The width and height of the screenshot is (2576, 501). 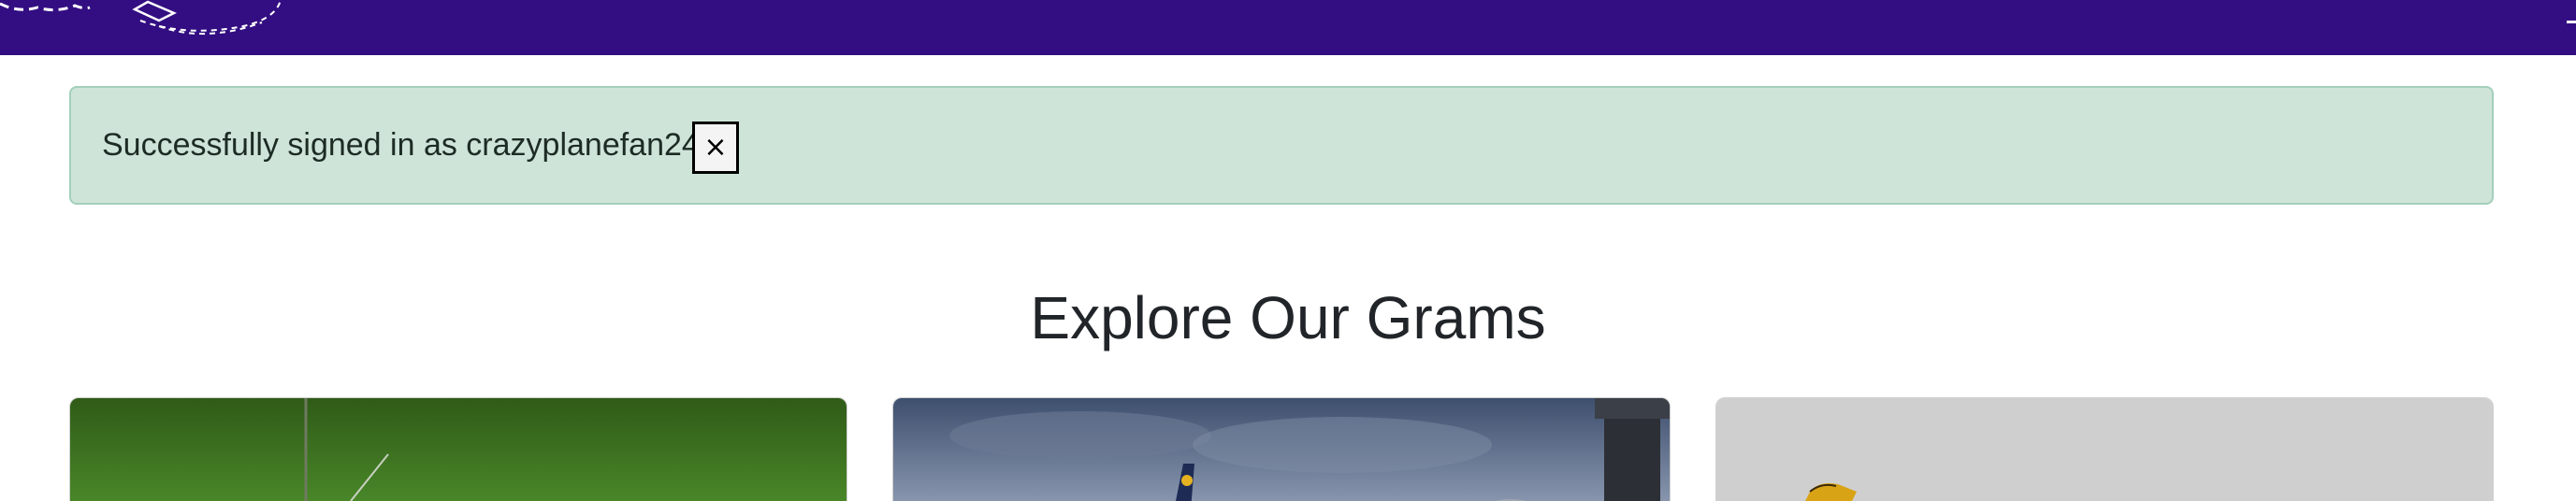 What do you see at coordinates (149, 18) in the screenshot?
I see `airplane-logo-icon` at bounding box center [149, 18].